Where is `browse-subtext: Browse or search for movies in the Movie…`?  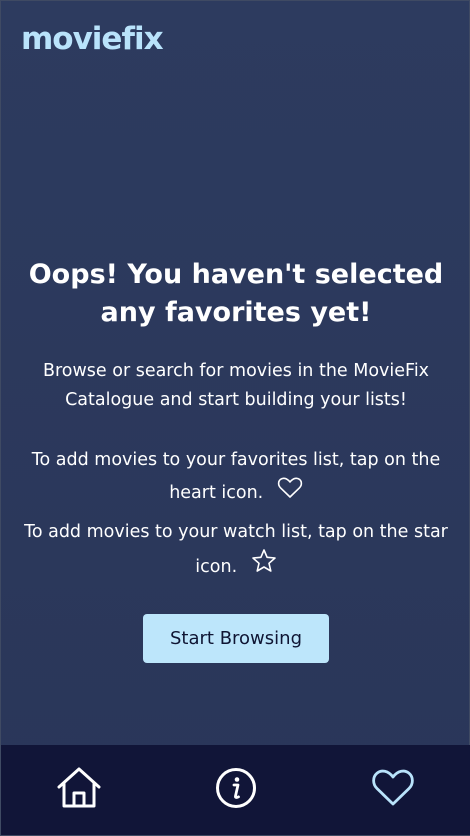 browse-subtext: Browse or search for movies in the Movie… is located at coordinates (236, 385).